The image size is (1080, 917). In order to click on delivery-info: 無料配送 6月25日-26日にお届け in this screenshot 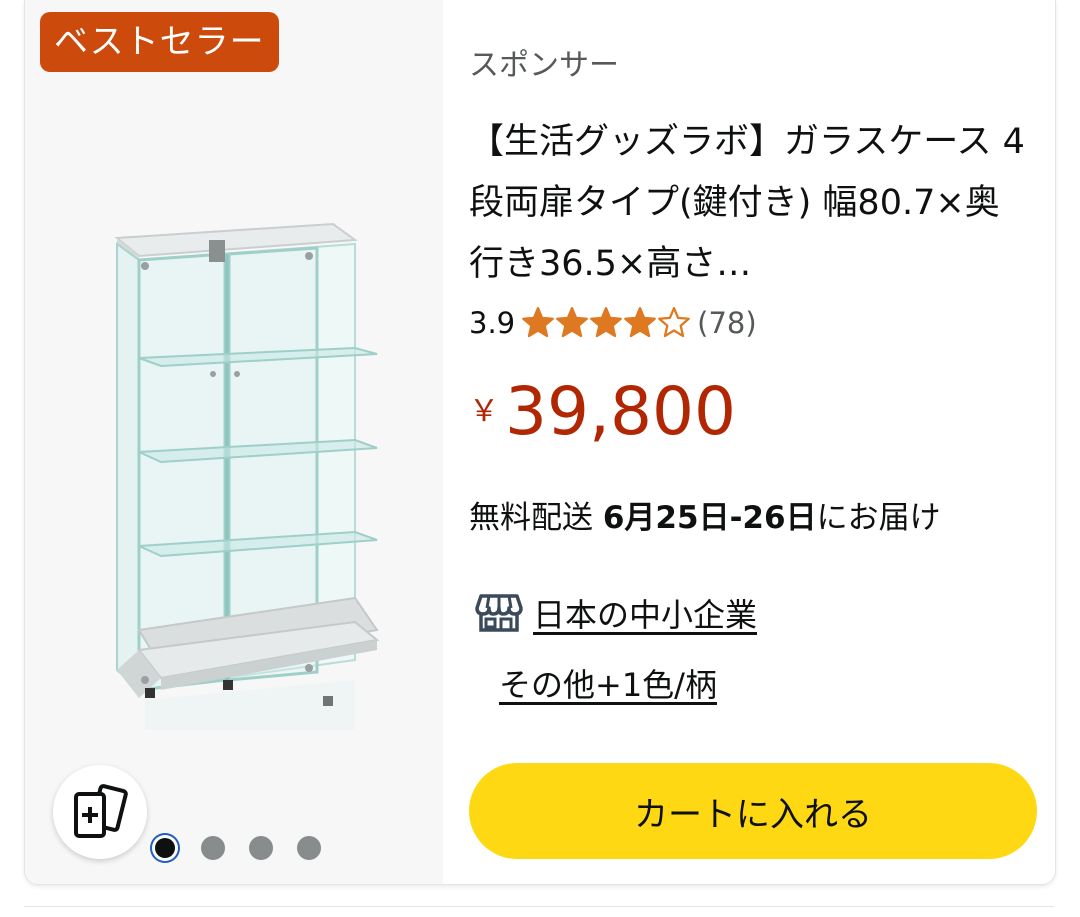, I will do `click(705, 514)`.